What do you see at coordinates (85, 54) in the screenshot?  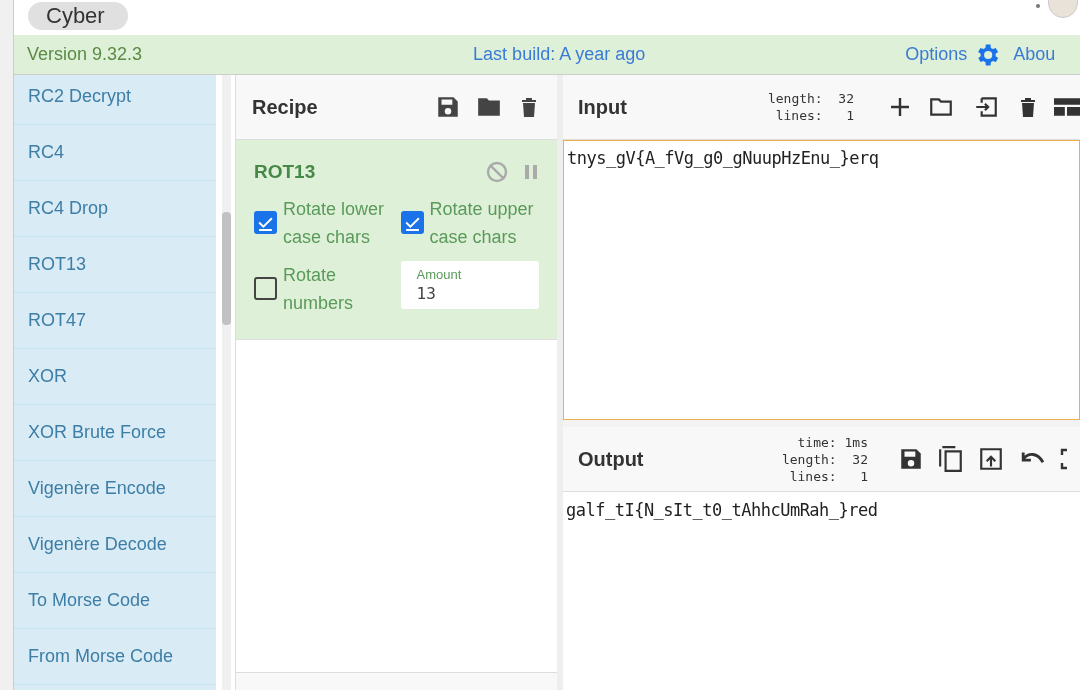 I see `version-text: Version 9.32.3` at bounding box center [85, 54].